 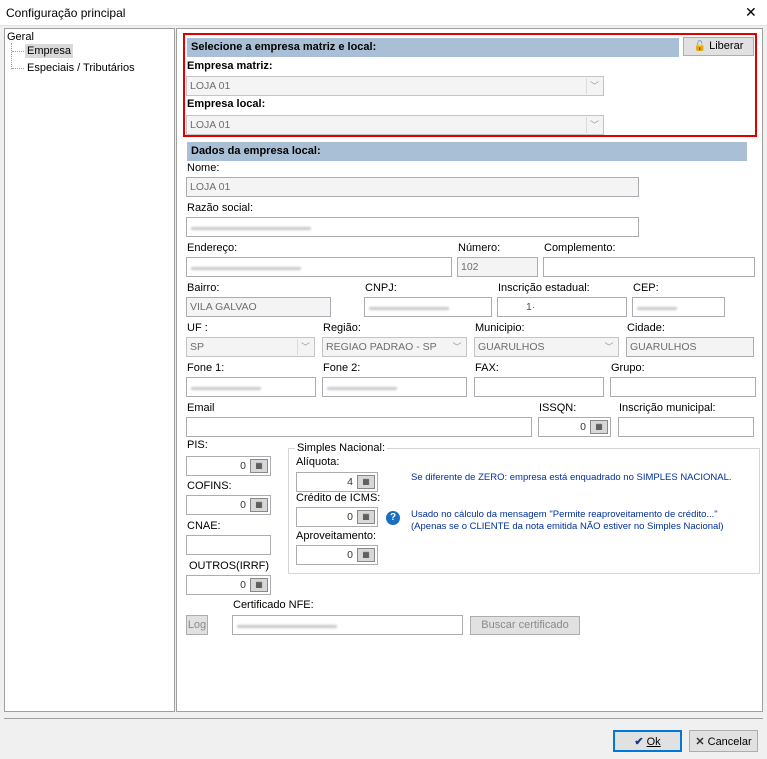 I want to click on complemento-field, so click(x=649, y=267).